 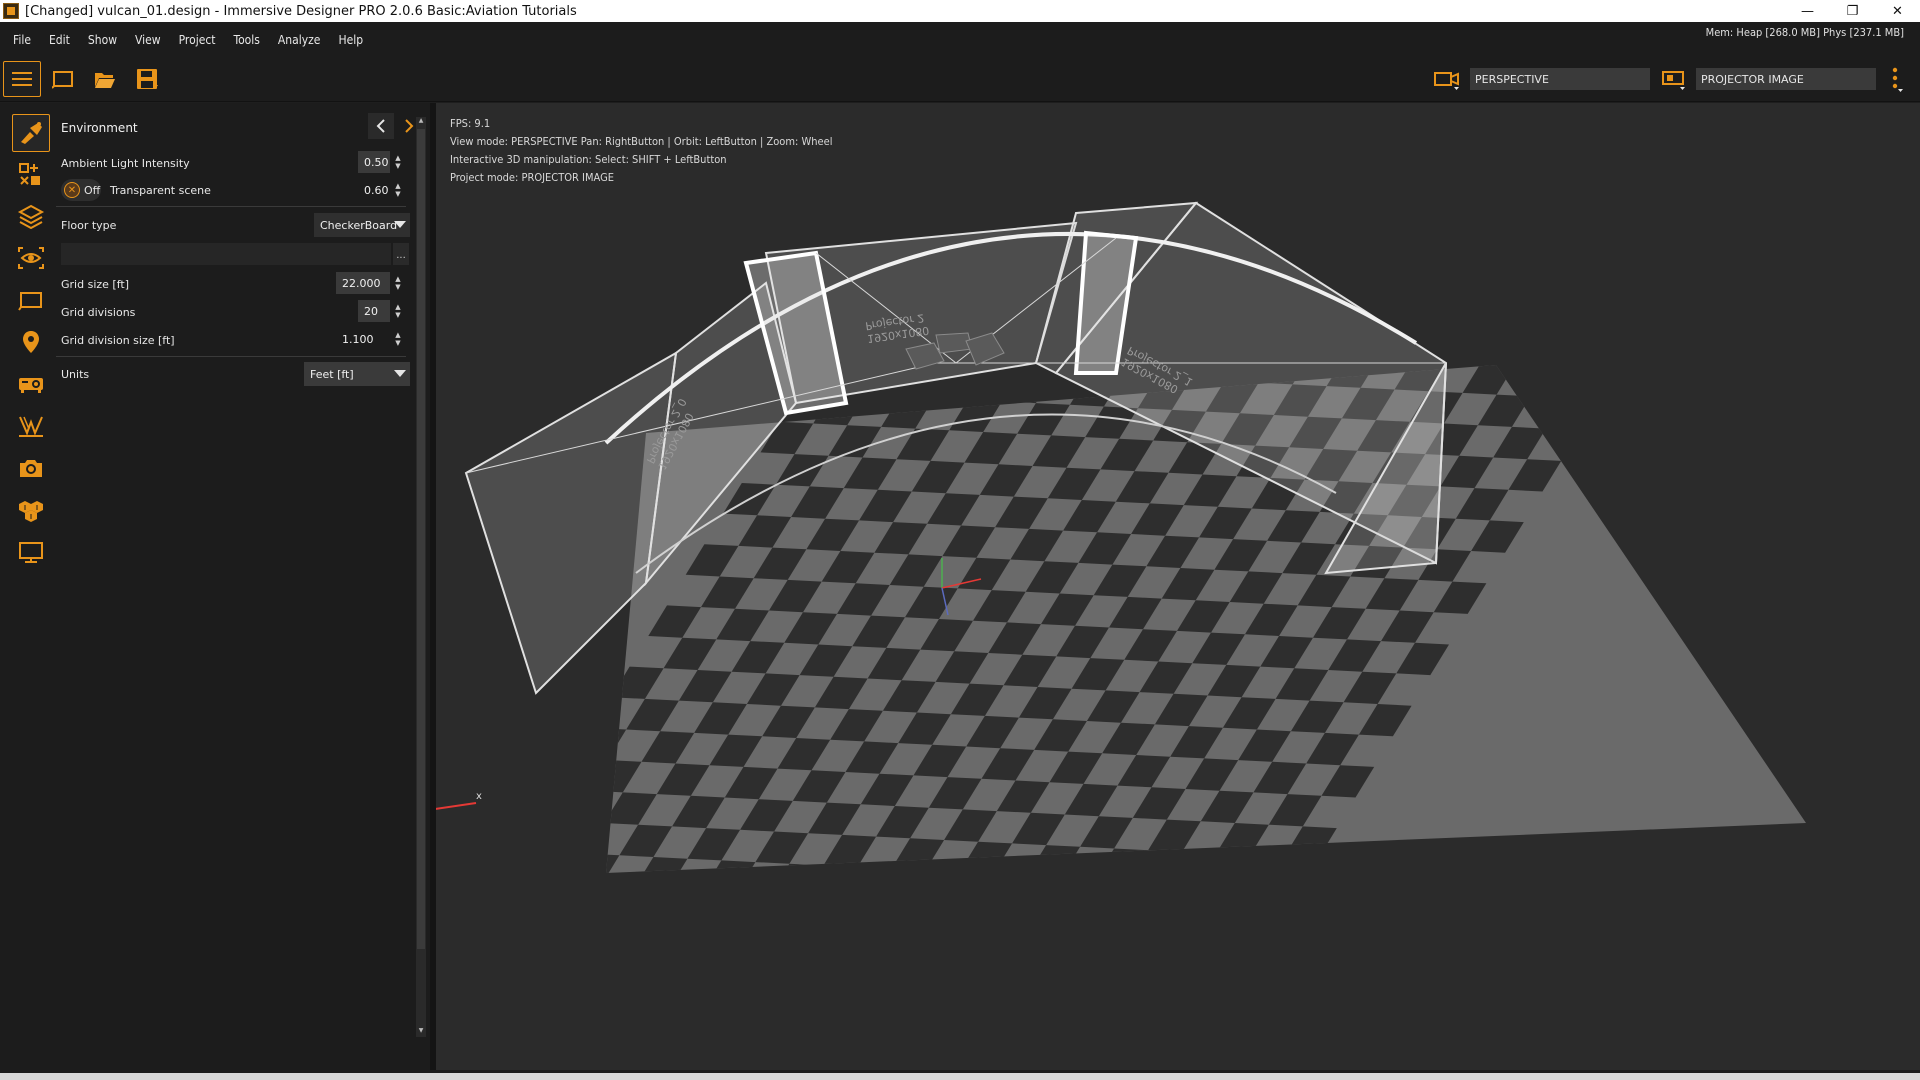 What do you see at coordinates (960, 1075) in the screenshot?
I see `status-strip` at bounding box center [960, 1075].